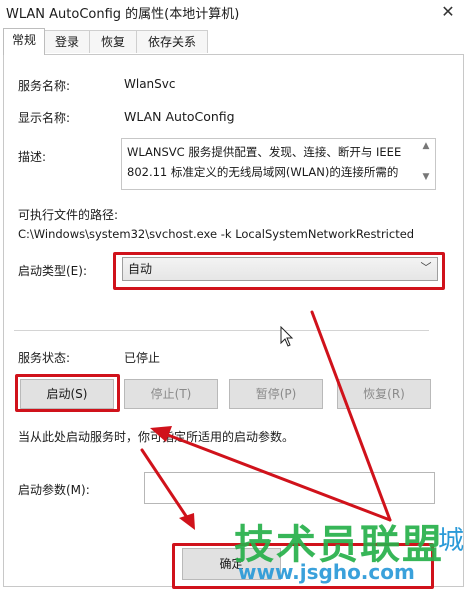  What do you see at coordinates (52, 271) in the screenshot?
I see `startup-type-label: 启动类型(E):` at bounding box center [52, 271].